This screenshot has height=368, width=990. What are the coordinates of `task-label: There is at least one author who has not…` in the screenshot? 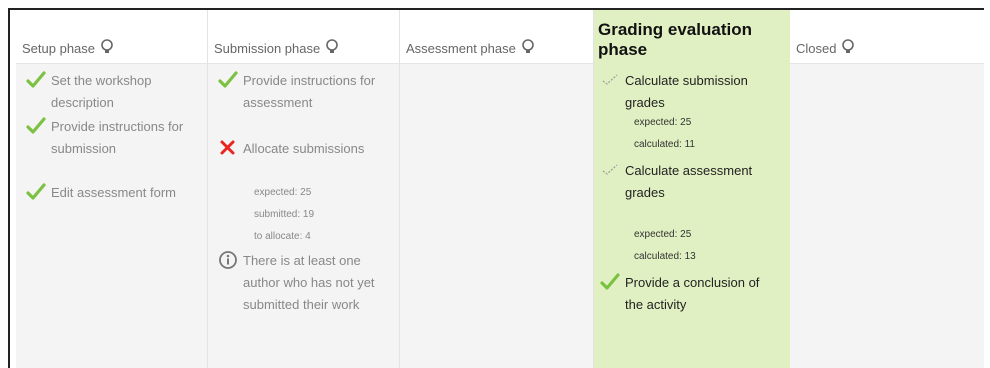 It's located at (309, 282).